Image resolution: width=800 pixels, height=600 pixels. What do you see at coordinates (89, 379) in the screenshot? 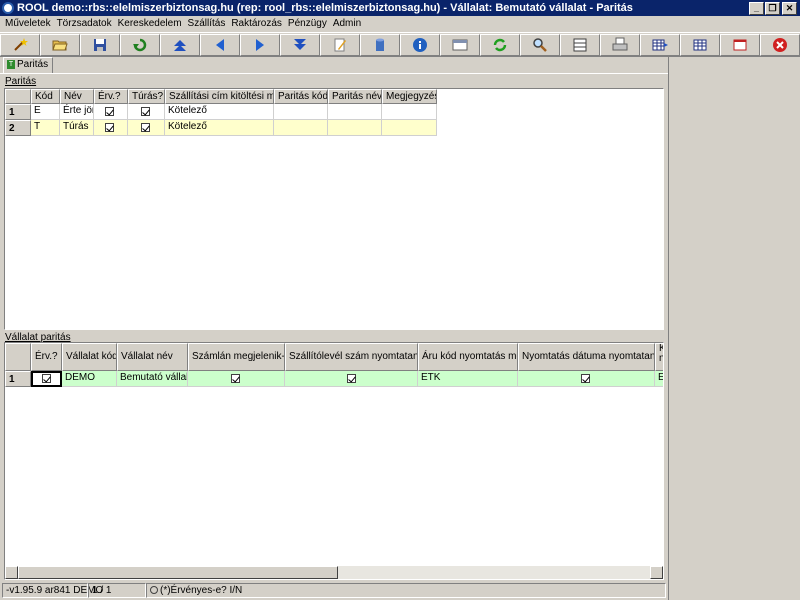
I see `cell-vallalat-kod: DEMO` at bounding box center [89, 379].